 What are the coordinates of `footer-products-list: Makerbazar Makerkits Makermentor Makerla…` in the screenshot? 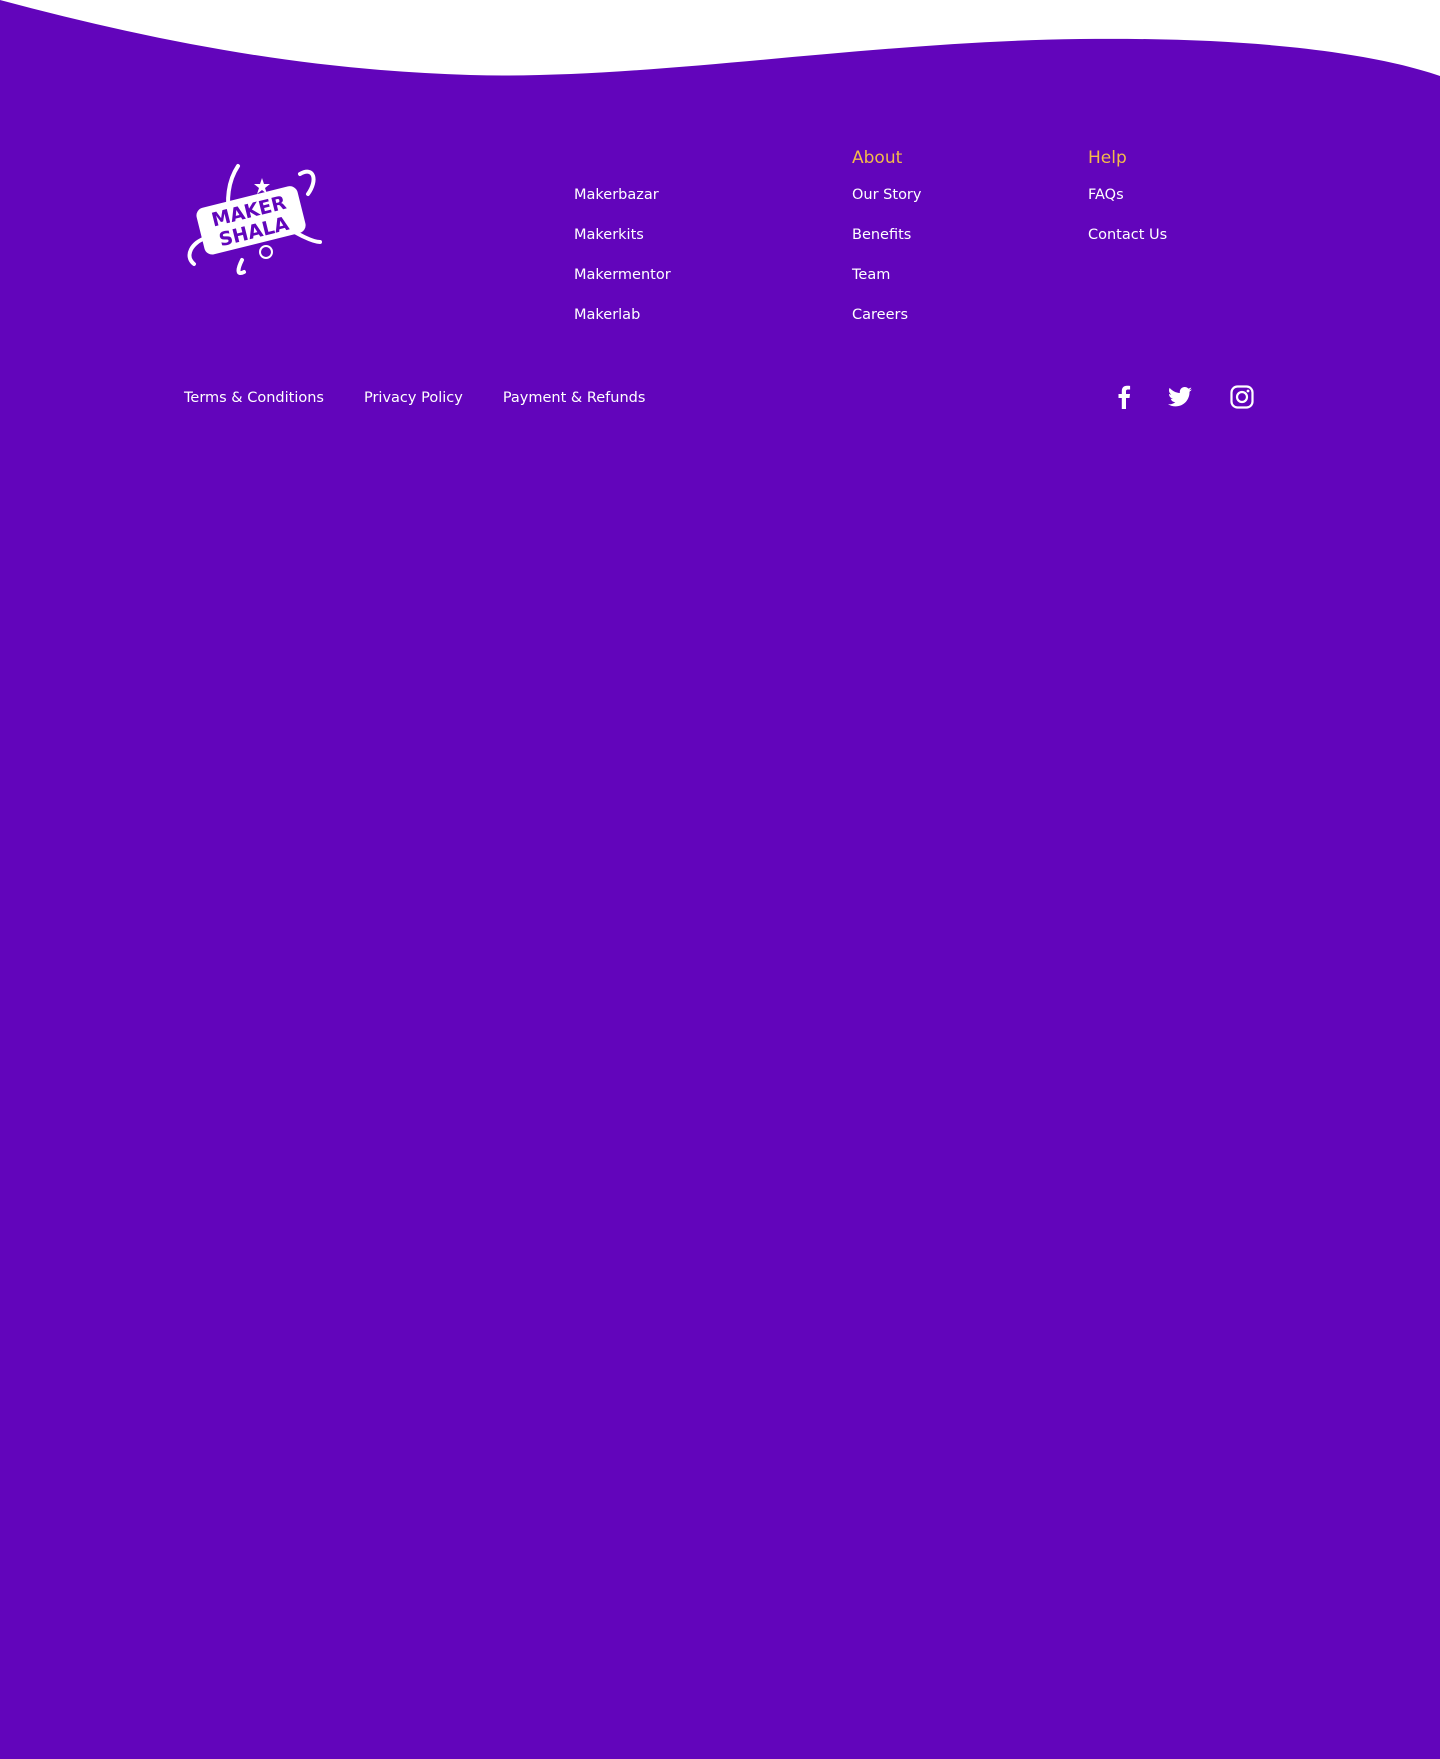 It's located at (622, 254).